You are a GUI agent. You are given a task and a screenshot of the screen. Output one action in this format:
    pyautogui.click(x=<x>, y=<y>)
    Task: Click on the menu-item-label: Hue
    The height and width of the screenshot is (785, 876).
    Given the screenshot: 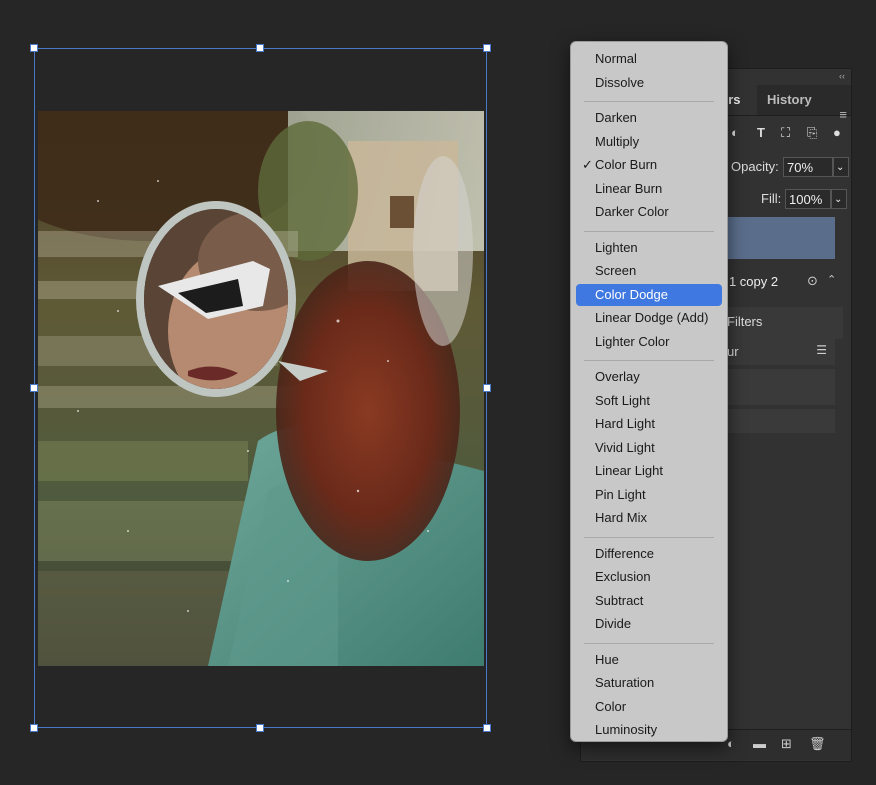 What is the action you would take?
    pyautogui.click(x=607, y=659)
    